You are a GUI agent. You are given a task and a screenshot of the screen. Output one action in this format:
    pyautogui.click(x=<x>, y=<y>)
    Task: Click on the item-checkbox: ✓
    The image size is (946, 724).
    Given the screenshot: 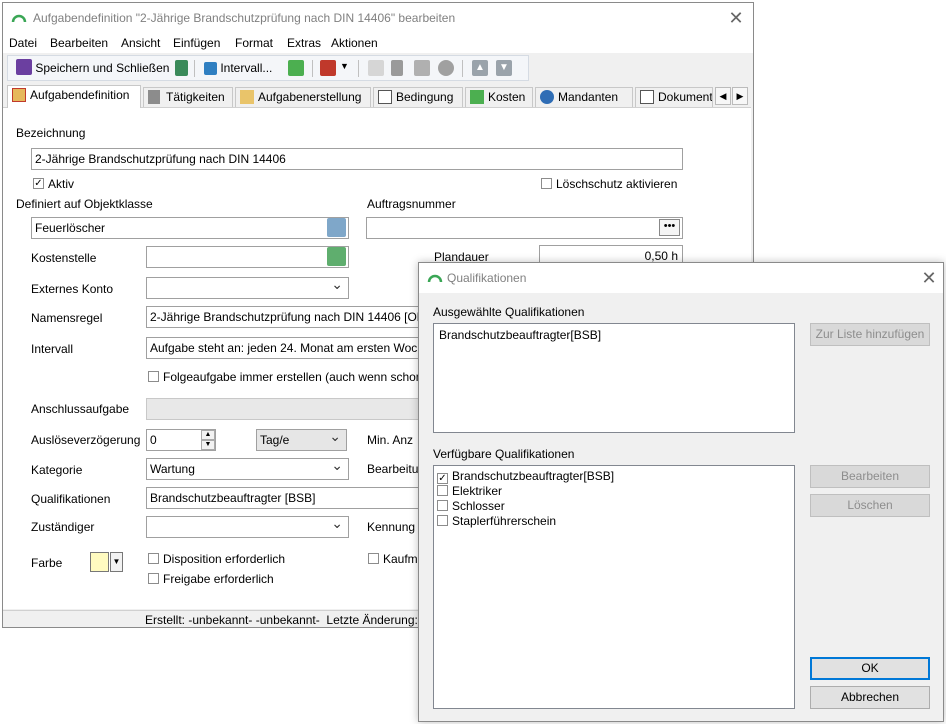 What is the action you would take?
    pyautogui.click(x=442, y=478)
    